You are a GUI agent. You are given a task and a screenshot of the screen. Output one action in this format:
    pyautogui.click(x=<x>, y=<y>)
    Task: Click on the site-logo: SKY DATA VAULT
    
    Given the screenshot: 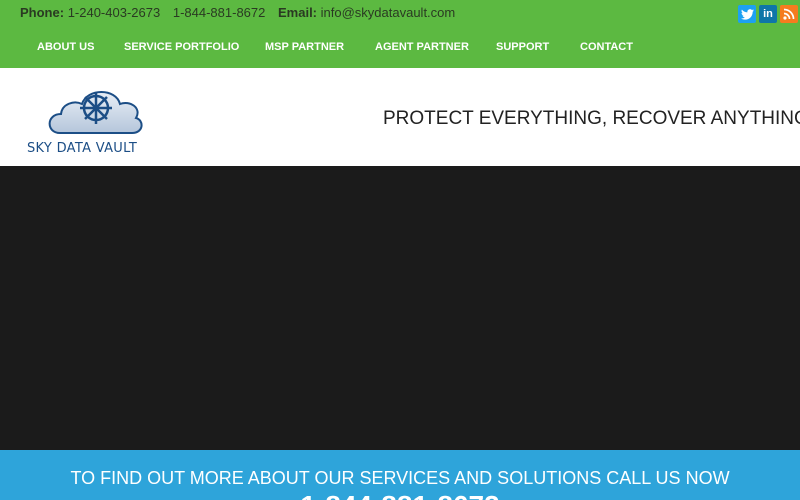 What is the action you would take?
    pyautogui.click(x=99, y=119)
    